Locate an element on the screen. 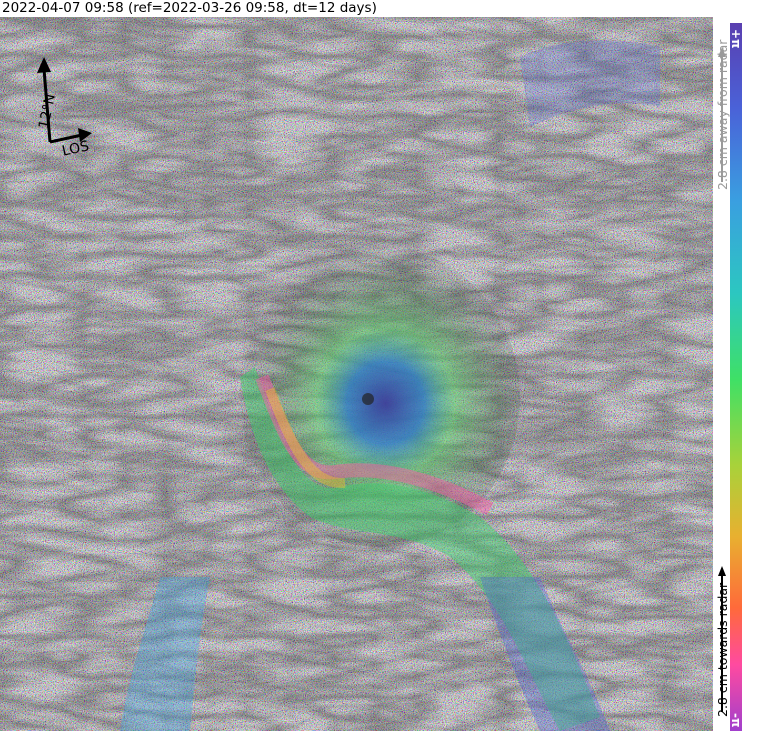 The height and width of the screenshot is (731, 764). away-label: 2.8 cm away from radar is located at coordinates (722, 114).